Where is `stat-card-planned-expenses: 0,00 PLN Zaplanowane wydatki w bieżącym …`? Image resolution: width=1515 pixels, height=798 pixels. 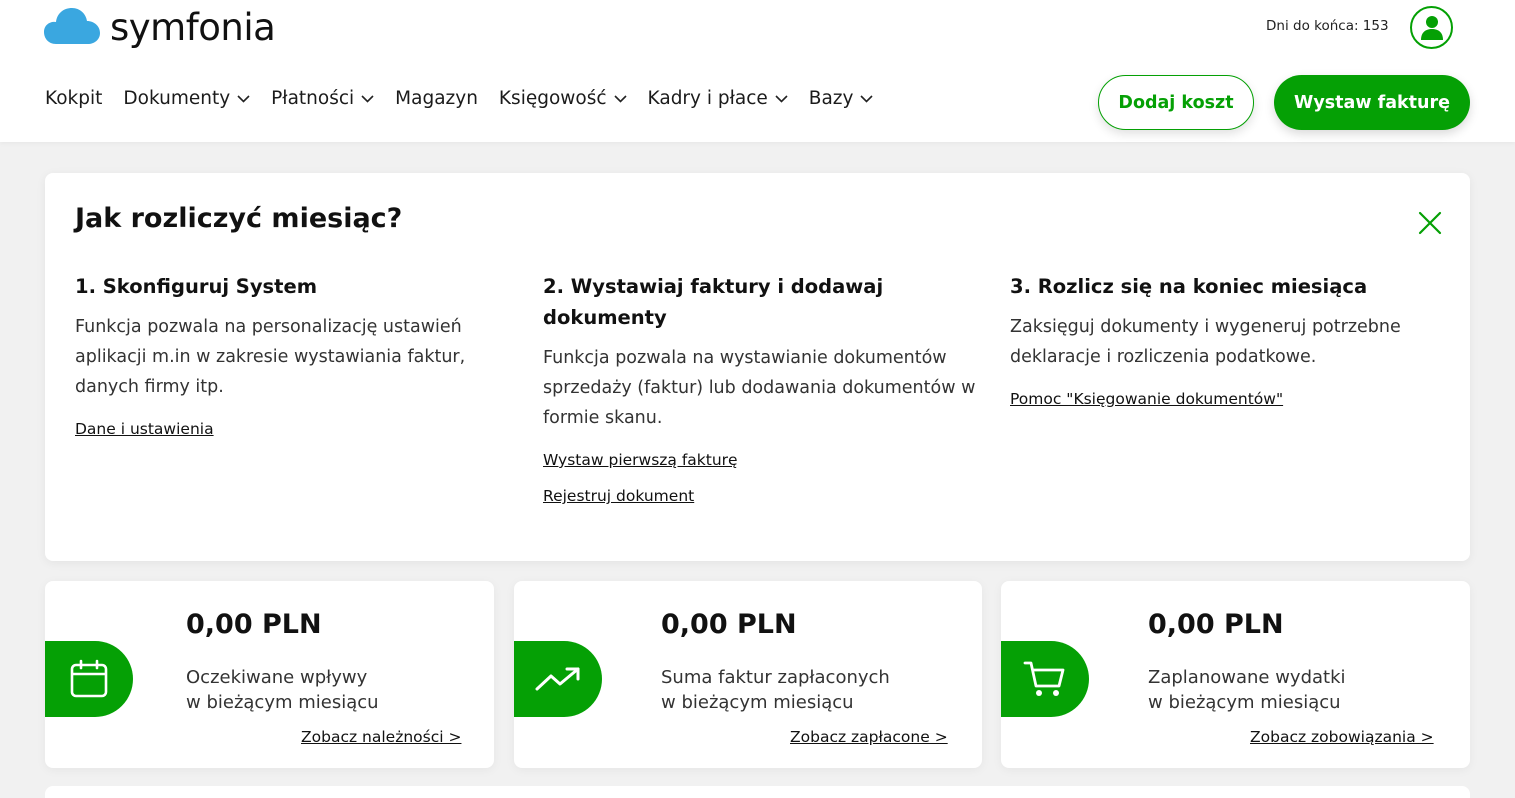 stat-card-planned-expenses: 0,00 PLN Zaplanowane wydatki w bieżącym … is located at coordinates (1235, 674).